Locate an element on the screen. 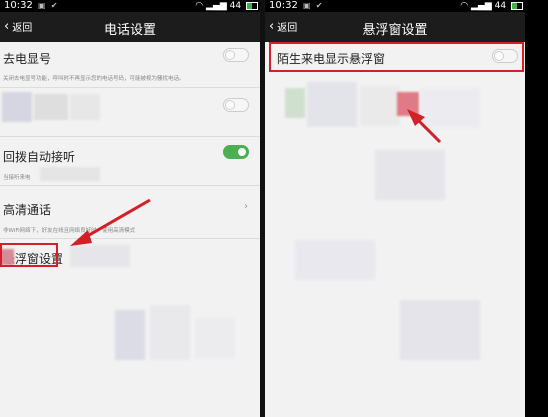 Image resolution: width=548 pixels, height=417 pixels. title-bar: ‹ 返回 电话设置 is located at coordinates (130, 27).